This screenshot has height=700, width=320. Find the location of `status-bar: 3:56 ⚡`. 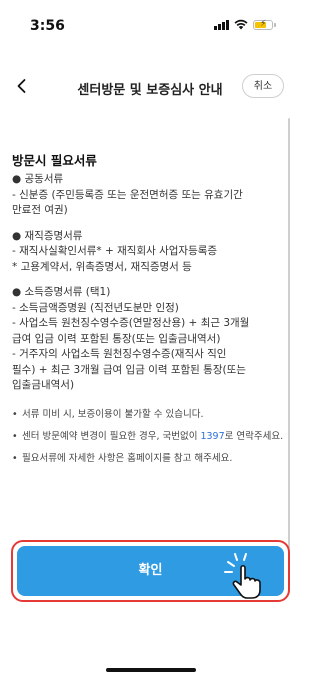

status-bar: 3:56 ⚡ is located at coordinates (150, 22).